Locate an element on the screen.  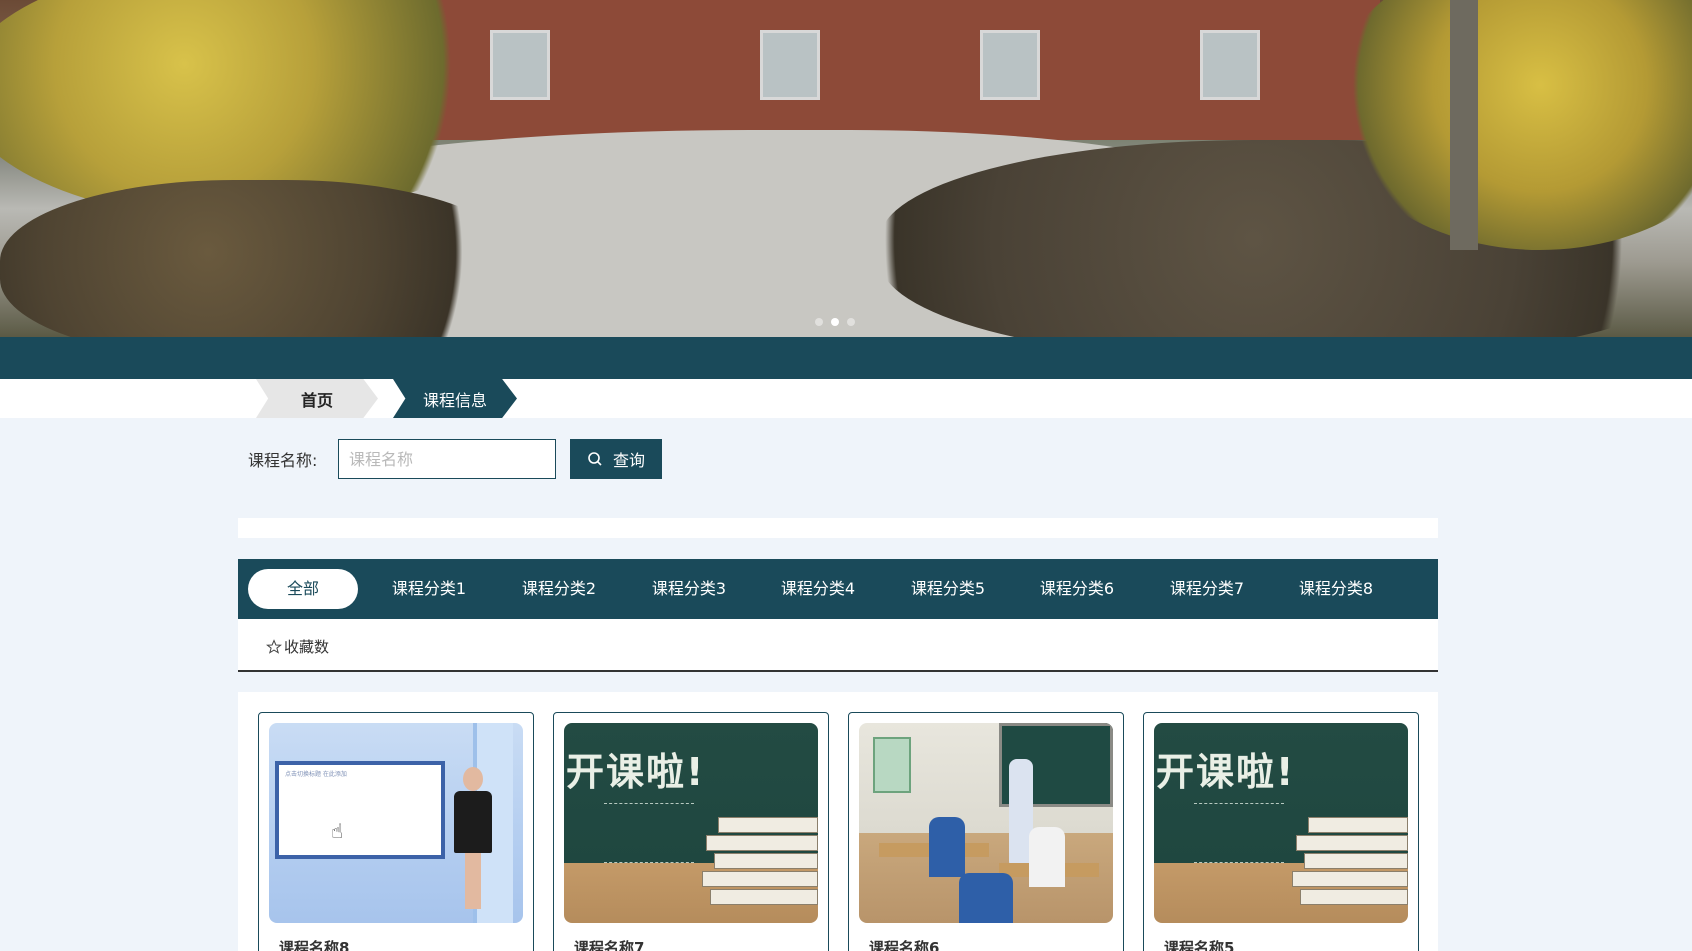
tab-category-7: 课程分类7 is located at coordinates (1207, 589).